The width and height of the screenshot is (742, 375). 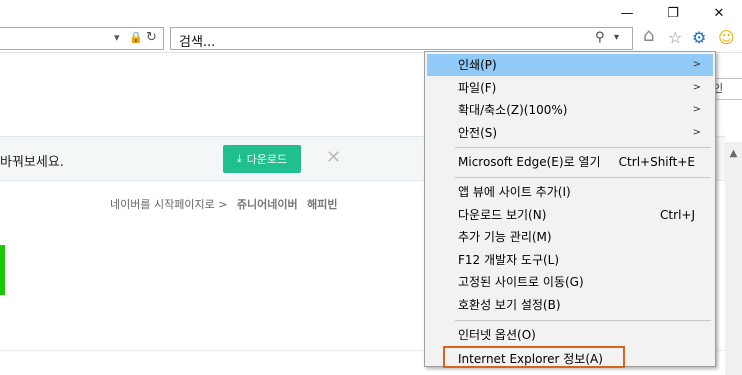 What do you see at coordinates (477, 65) in the screenshot?
I see `menu-item-label: 인쇄(P)` at bounding box center [477, 65].